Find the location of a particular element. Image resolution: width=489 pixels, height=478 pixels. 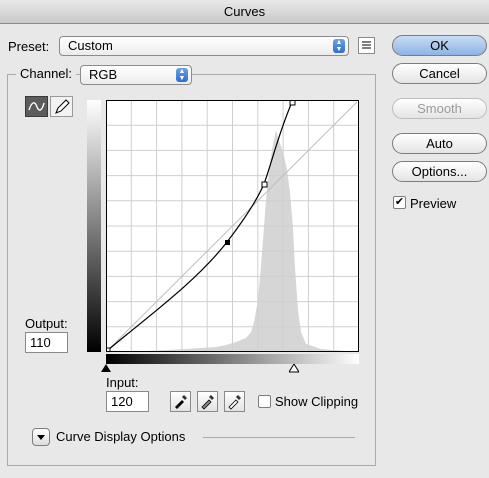

channel-value: RGB is located at coordinates (103, 74).